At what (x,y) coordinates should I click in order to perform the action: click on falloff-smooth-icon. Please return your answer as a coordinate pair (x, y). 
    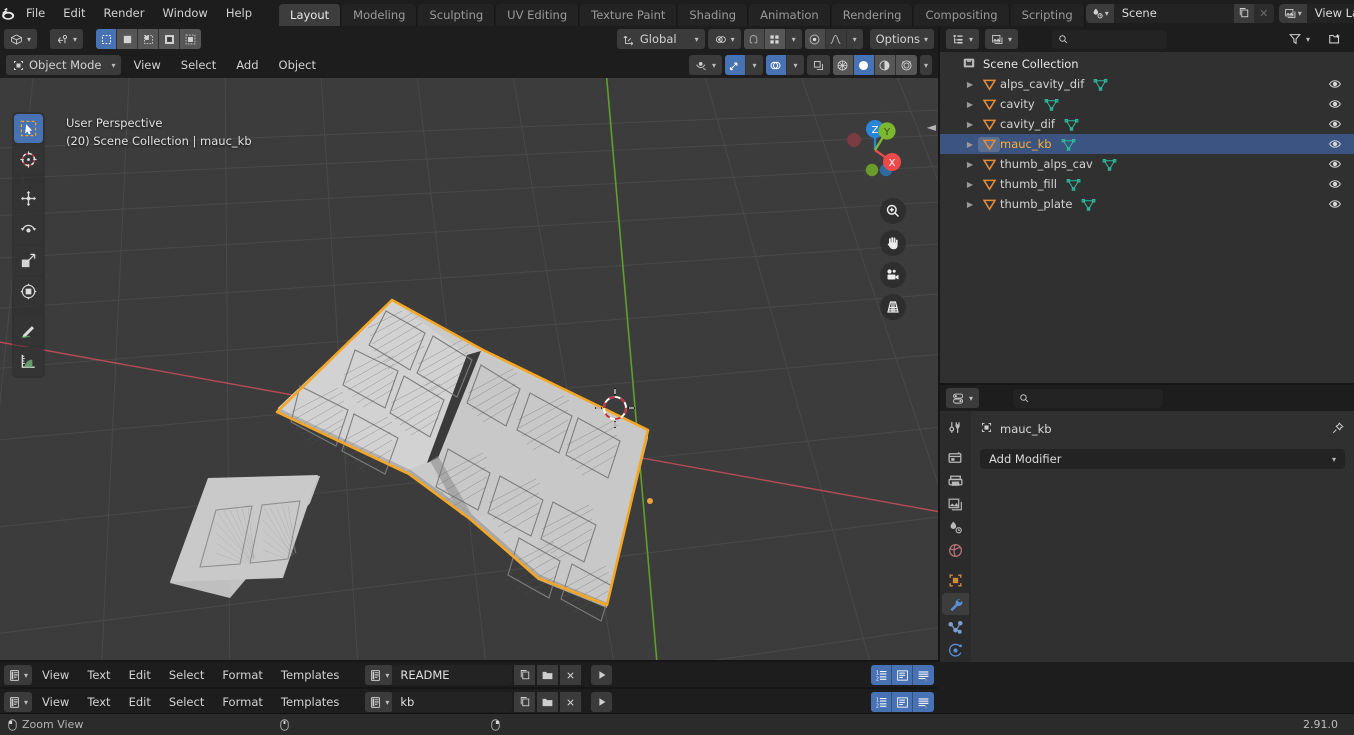
    Looking at the image, I should click on (836, 39).